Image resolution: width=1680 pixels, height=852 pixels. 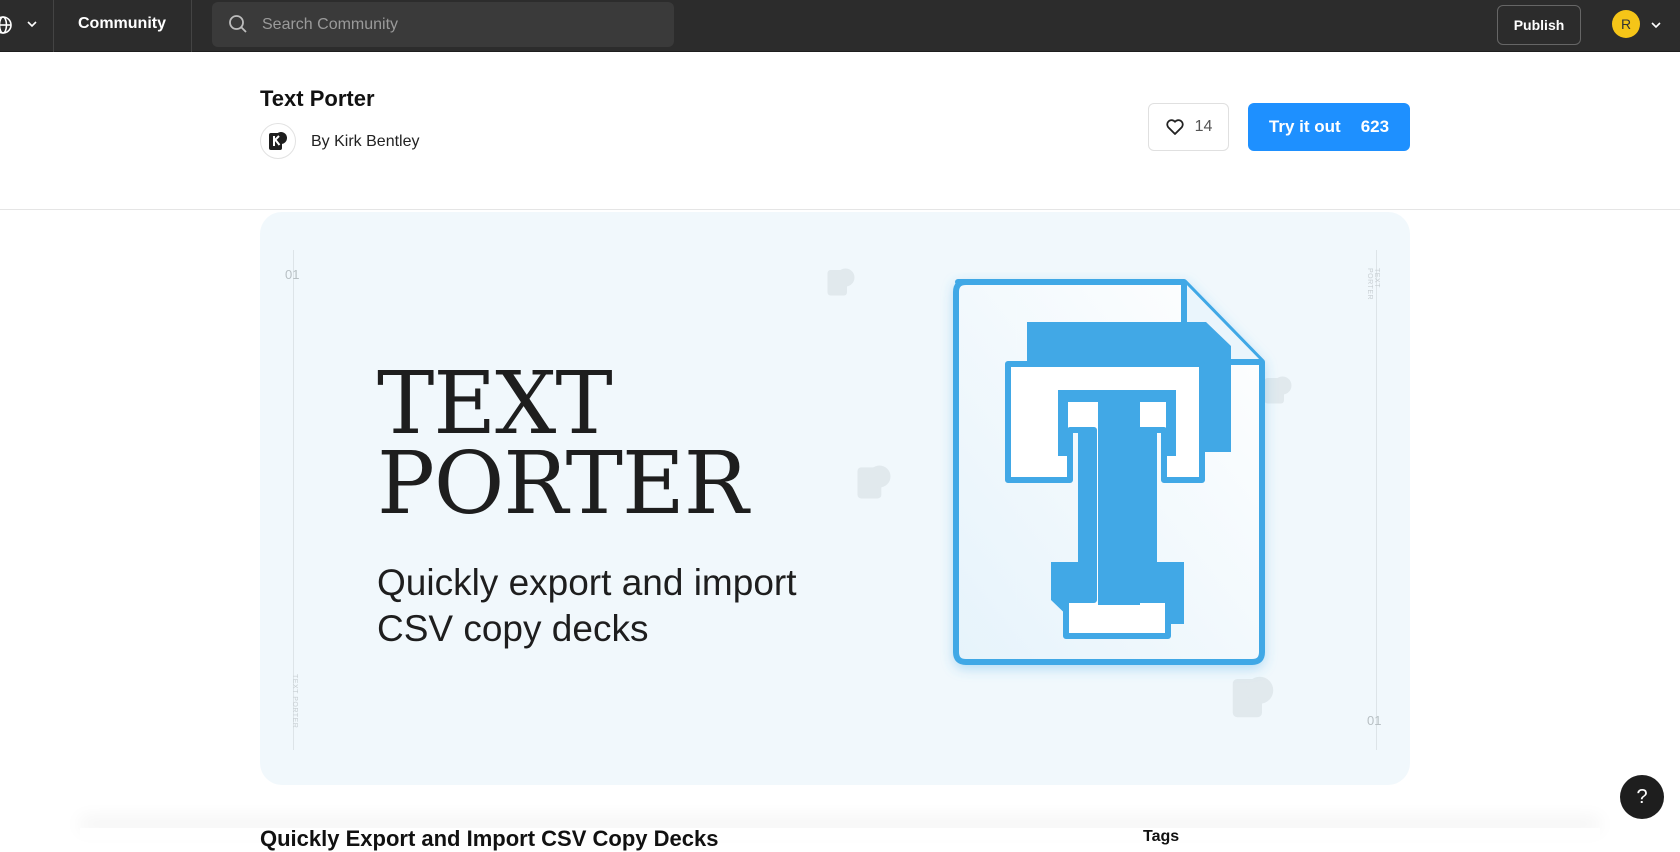 What do you see at coordinates (1539, 25) in the screenshot?
I see `publish-button: Publish` at bounding box center [1539, 25].